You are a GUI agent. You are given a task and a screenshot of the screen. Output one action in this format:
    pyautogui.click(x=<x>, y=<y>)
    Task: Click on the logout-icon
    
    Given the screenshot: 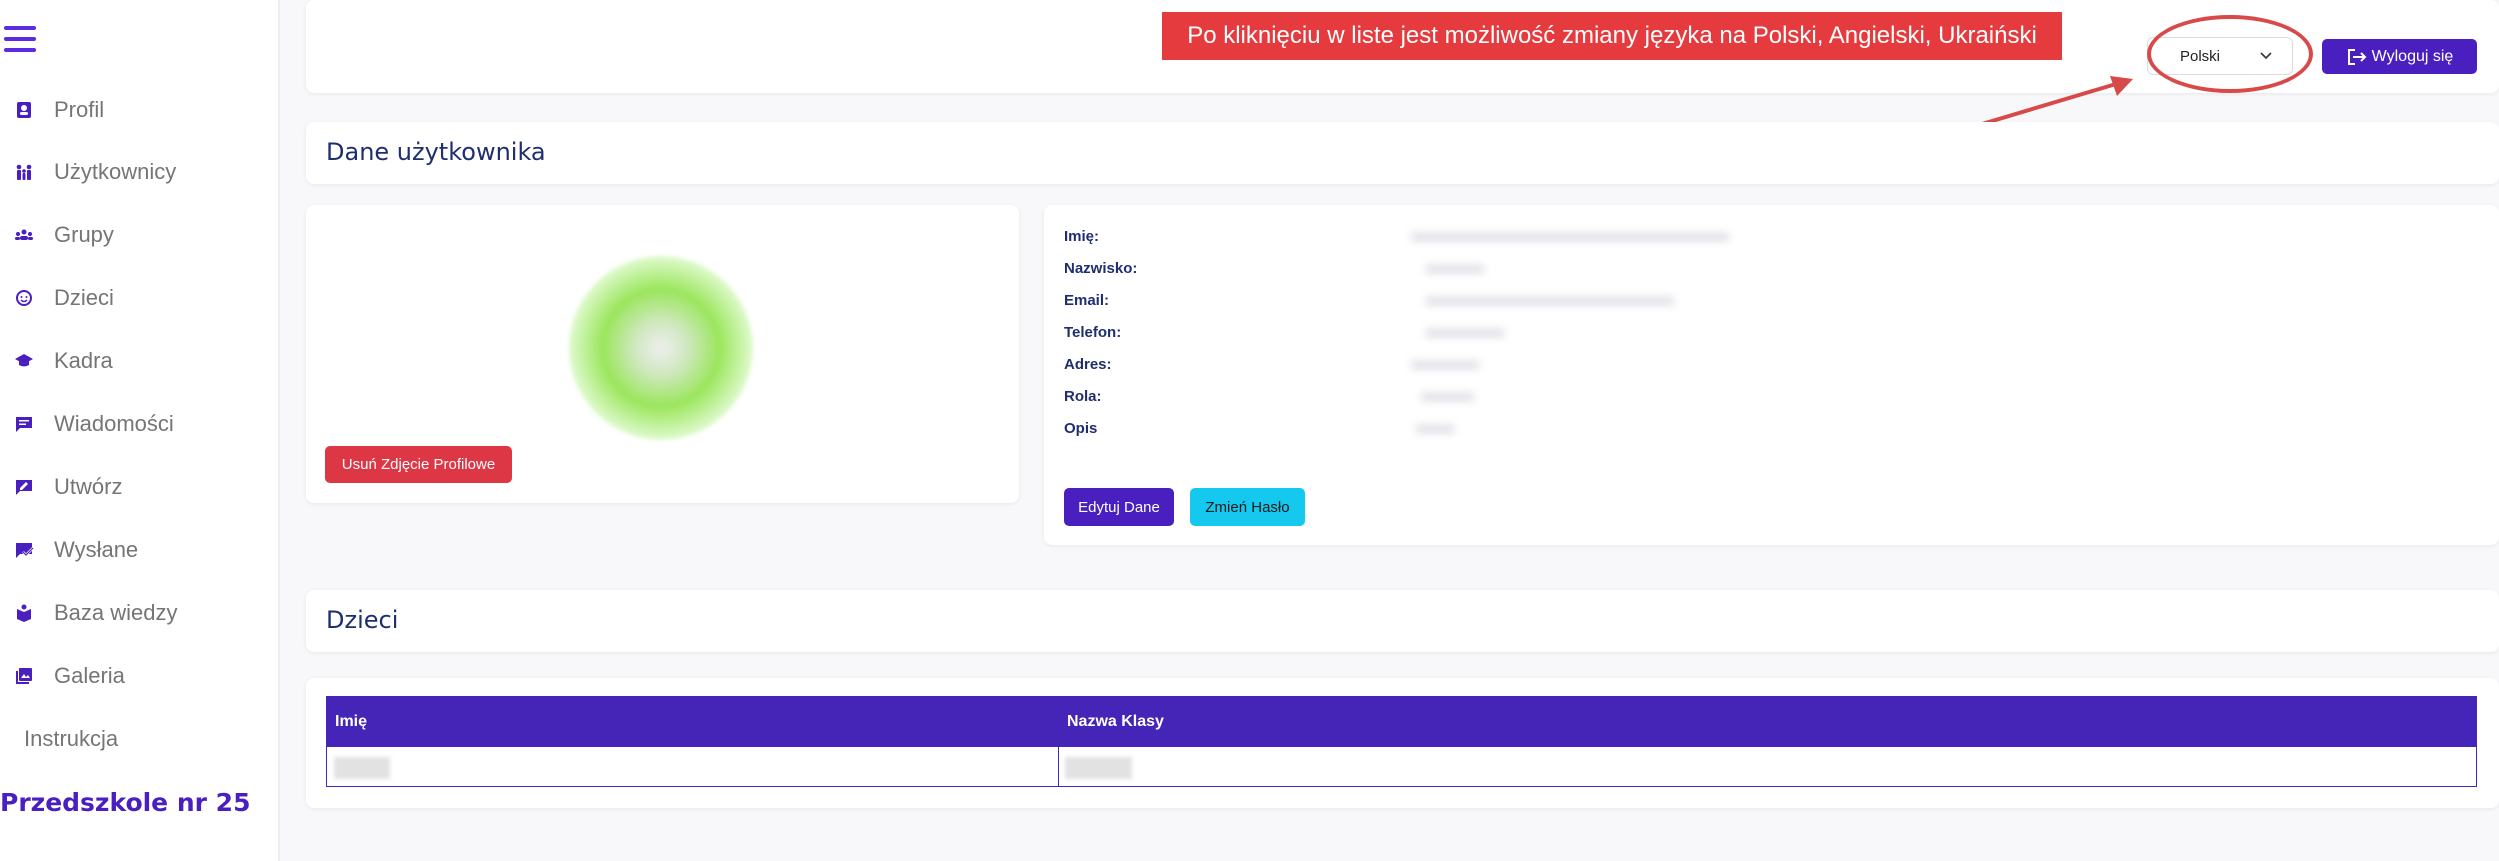 What is the action you would take?
    pyautogui.click(x=2357, y=56)
    